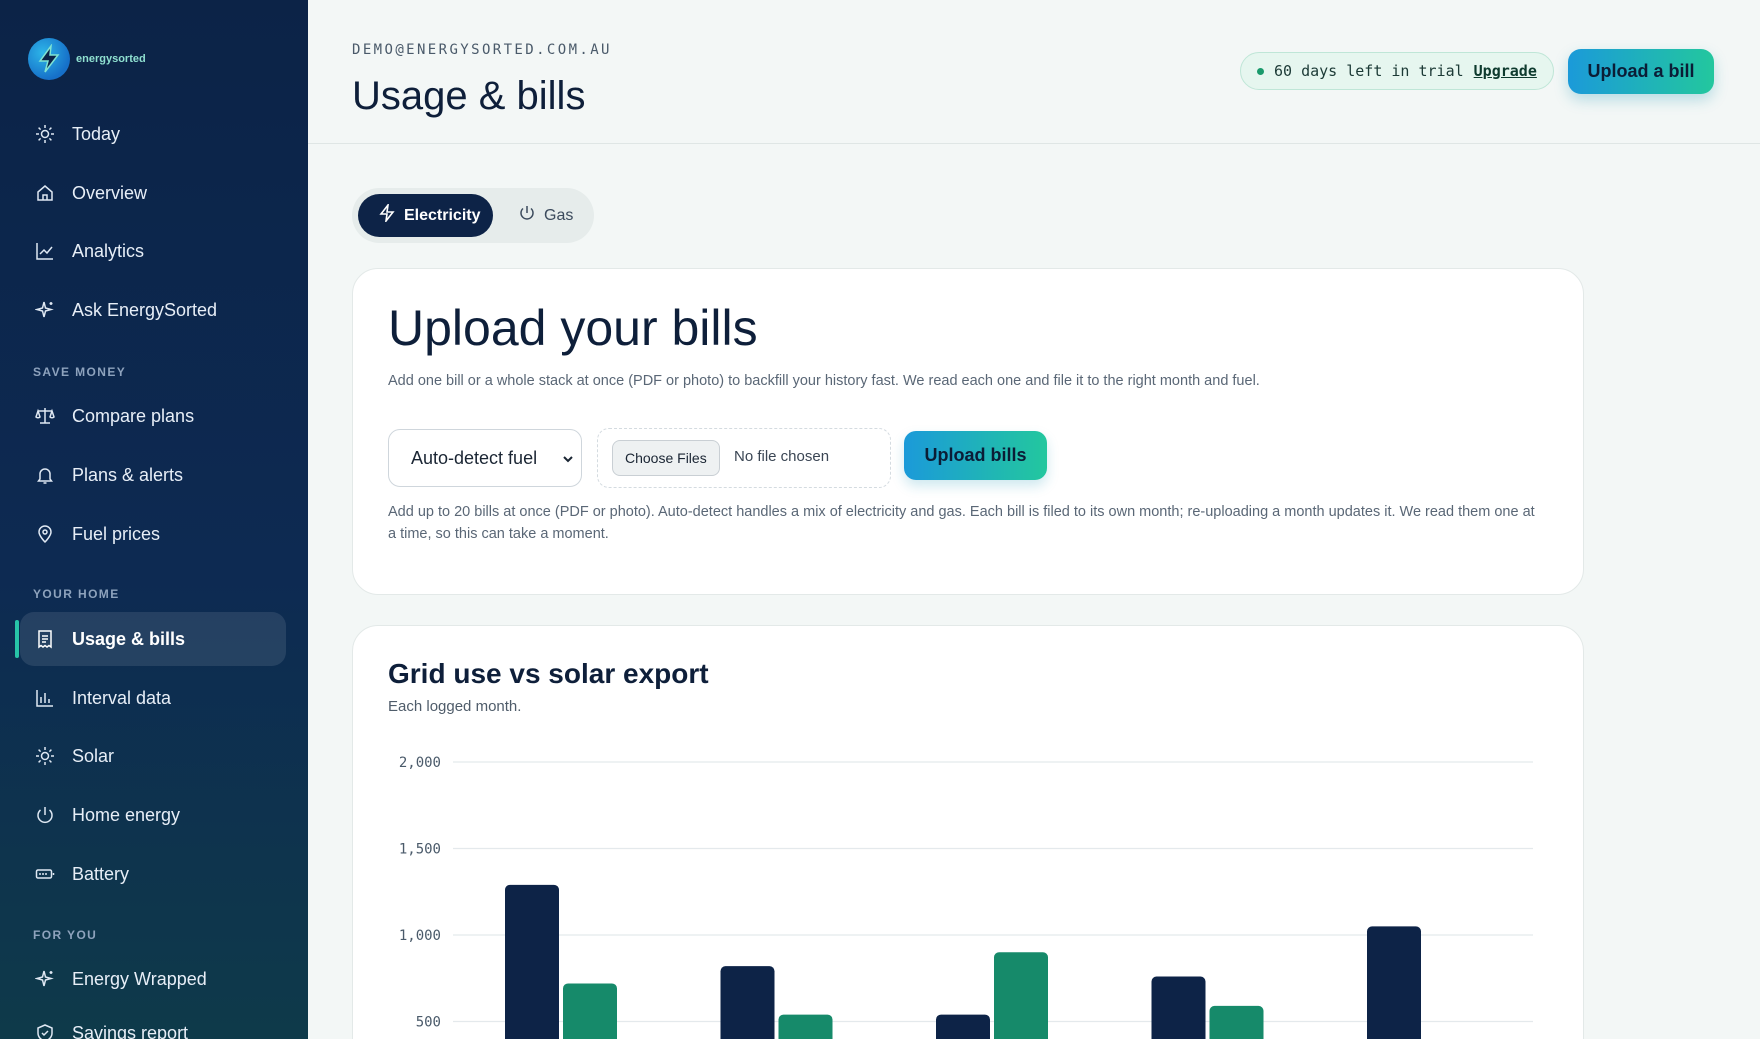  What do you see at coordinates (573, 328) in the screenshot?
I see `upload-card-title: Upload your bills` at bounding box center [573, 328].